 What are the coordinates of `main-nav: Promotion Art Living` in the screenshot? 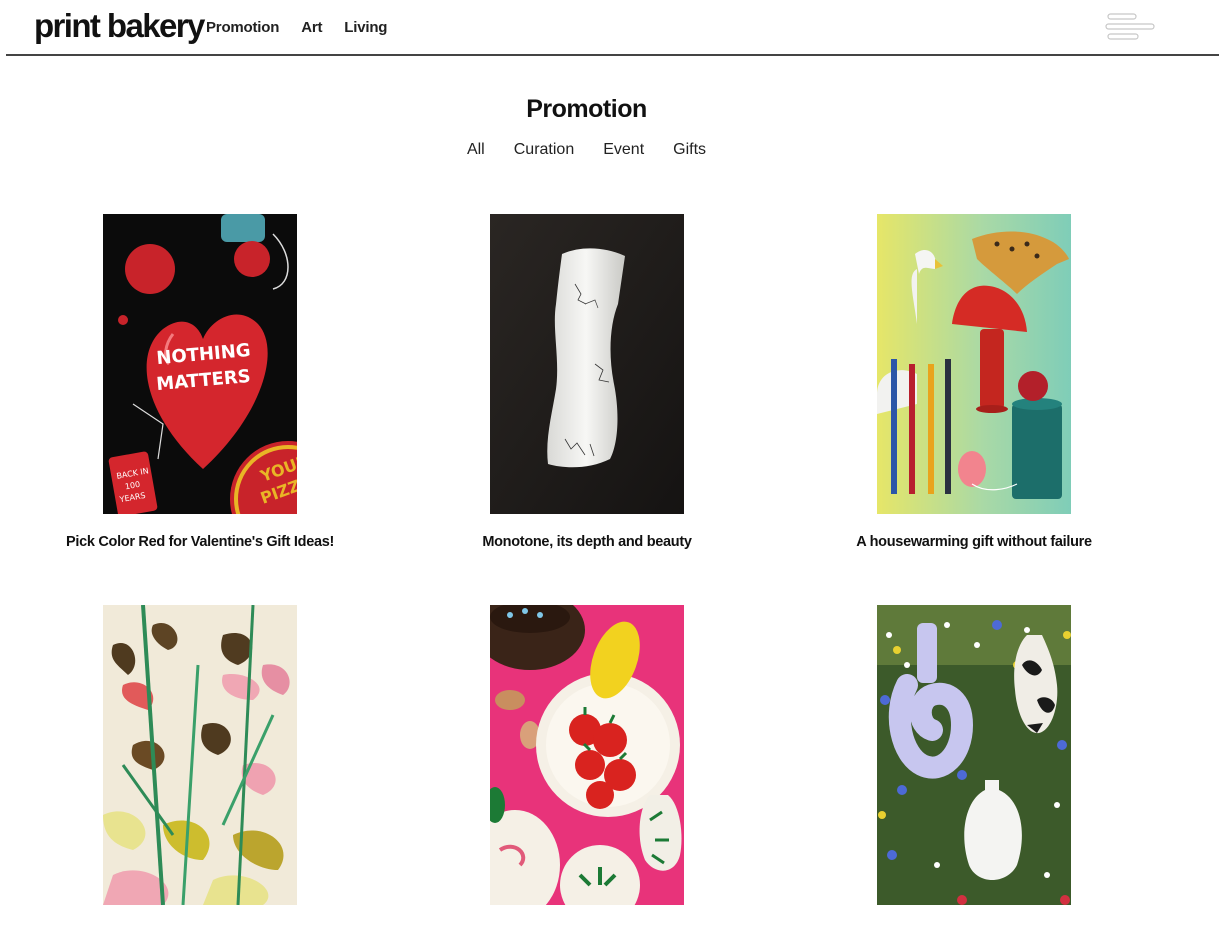 It's located at (296, 28).